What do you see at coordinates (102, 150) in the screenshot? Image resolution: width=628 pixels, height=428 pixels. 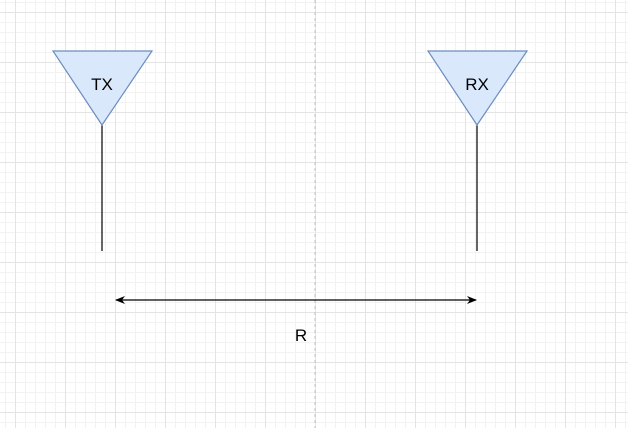 I see `tx-antenna: TX` at bounding box center [102, 150].